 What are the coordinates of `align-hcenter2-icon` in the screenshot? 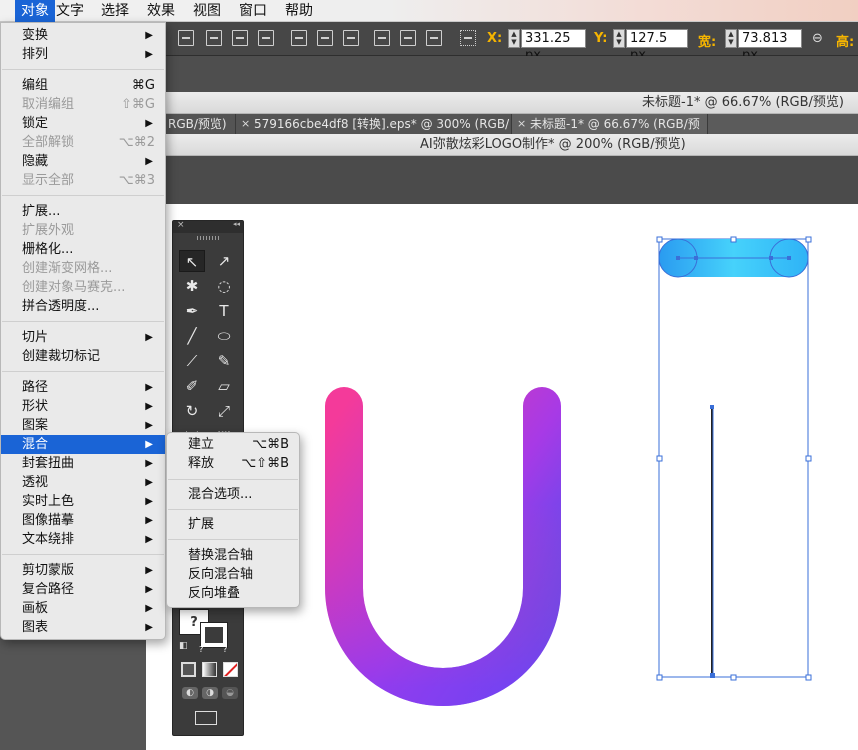 It's located at (240, 38).